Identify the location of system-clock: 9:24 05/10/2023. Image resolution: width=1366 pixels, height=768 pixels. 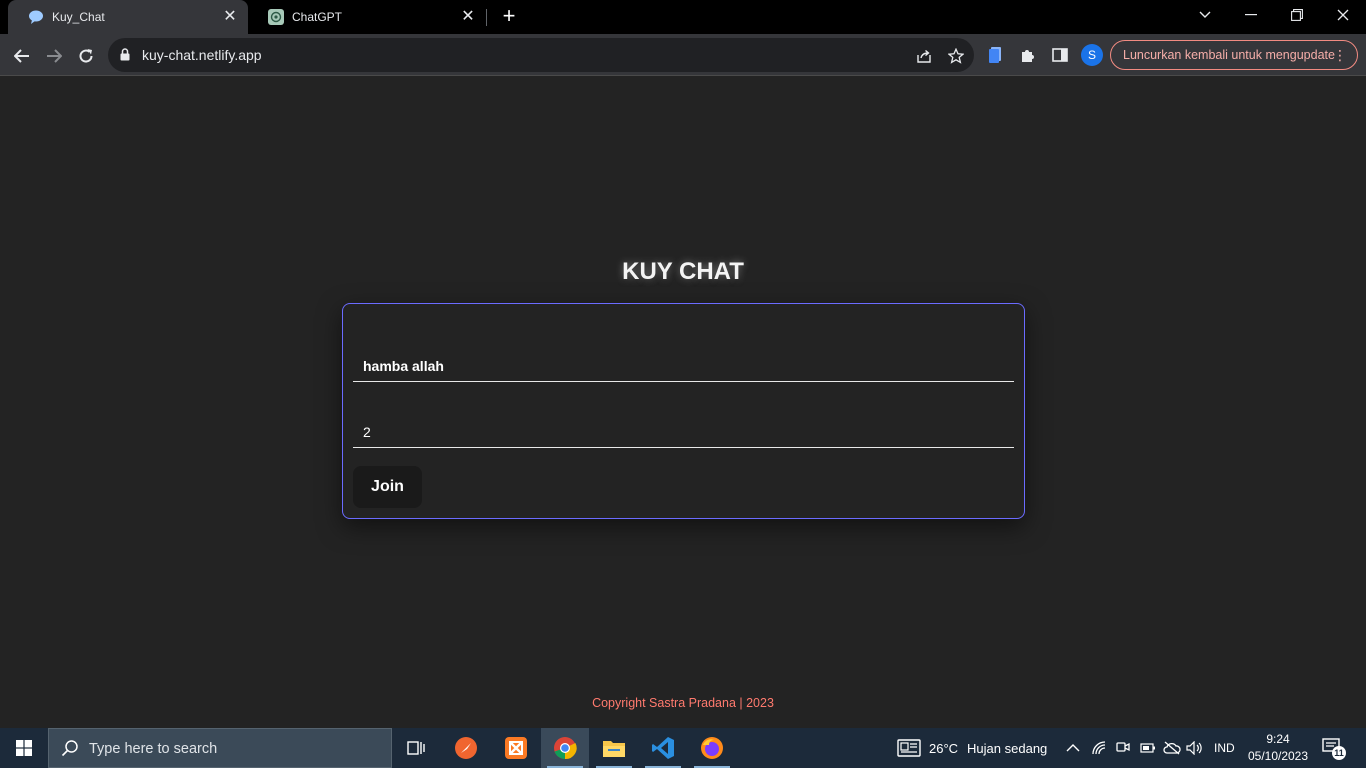
(1278, 748).